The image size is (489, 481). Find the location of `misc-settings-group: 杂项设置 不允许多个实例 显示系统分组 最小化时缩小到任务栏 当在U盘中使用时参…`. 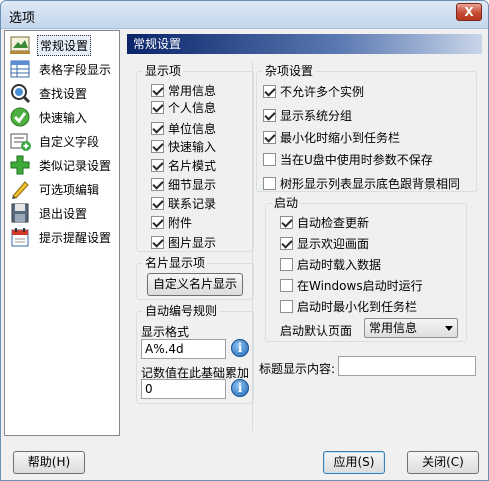

misc-settings-group: 杂项设置 不允许多个实例 显示系统分组 最小化时缩小到任务栏 当在U盘中使用时参… is located at coordinates (366, 128).